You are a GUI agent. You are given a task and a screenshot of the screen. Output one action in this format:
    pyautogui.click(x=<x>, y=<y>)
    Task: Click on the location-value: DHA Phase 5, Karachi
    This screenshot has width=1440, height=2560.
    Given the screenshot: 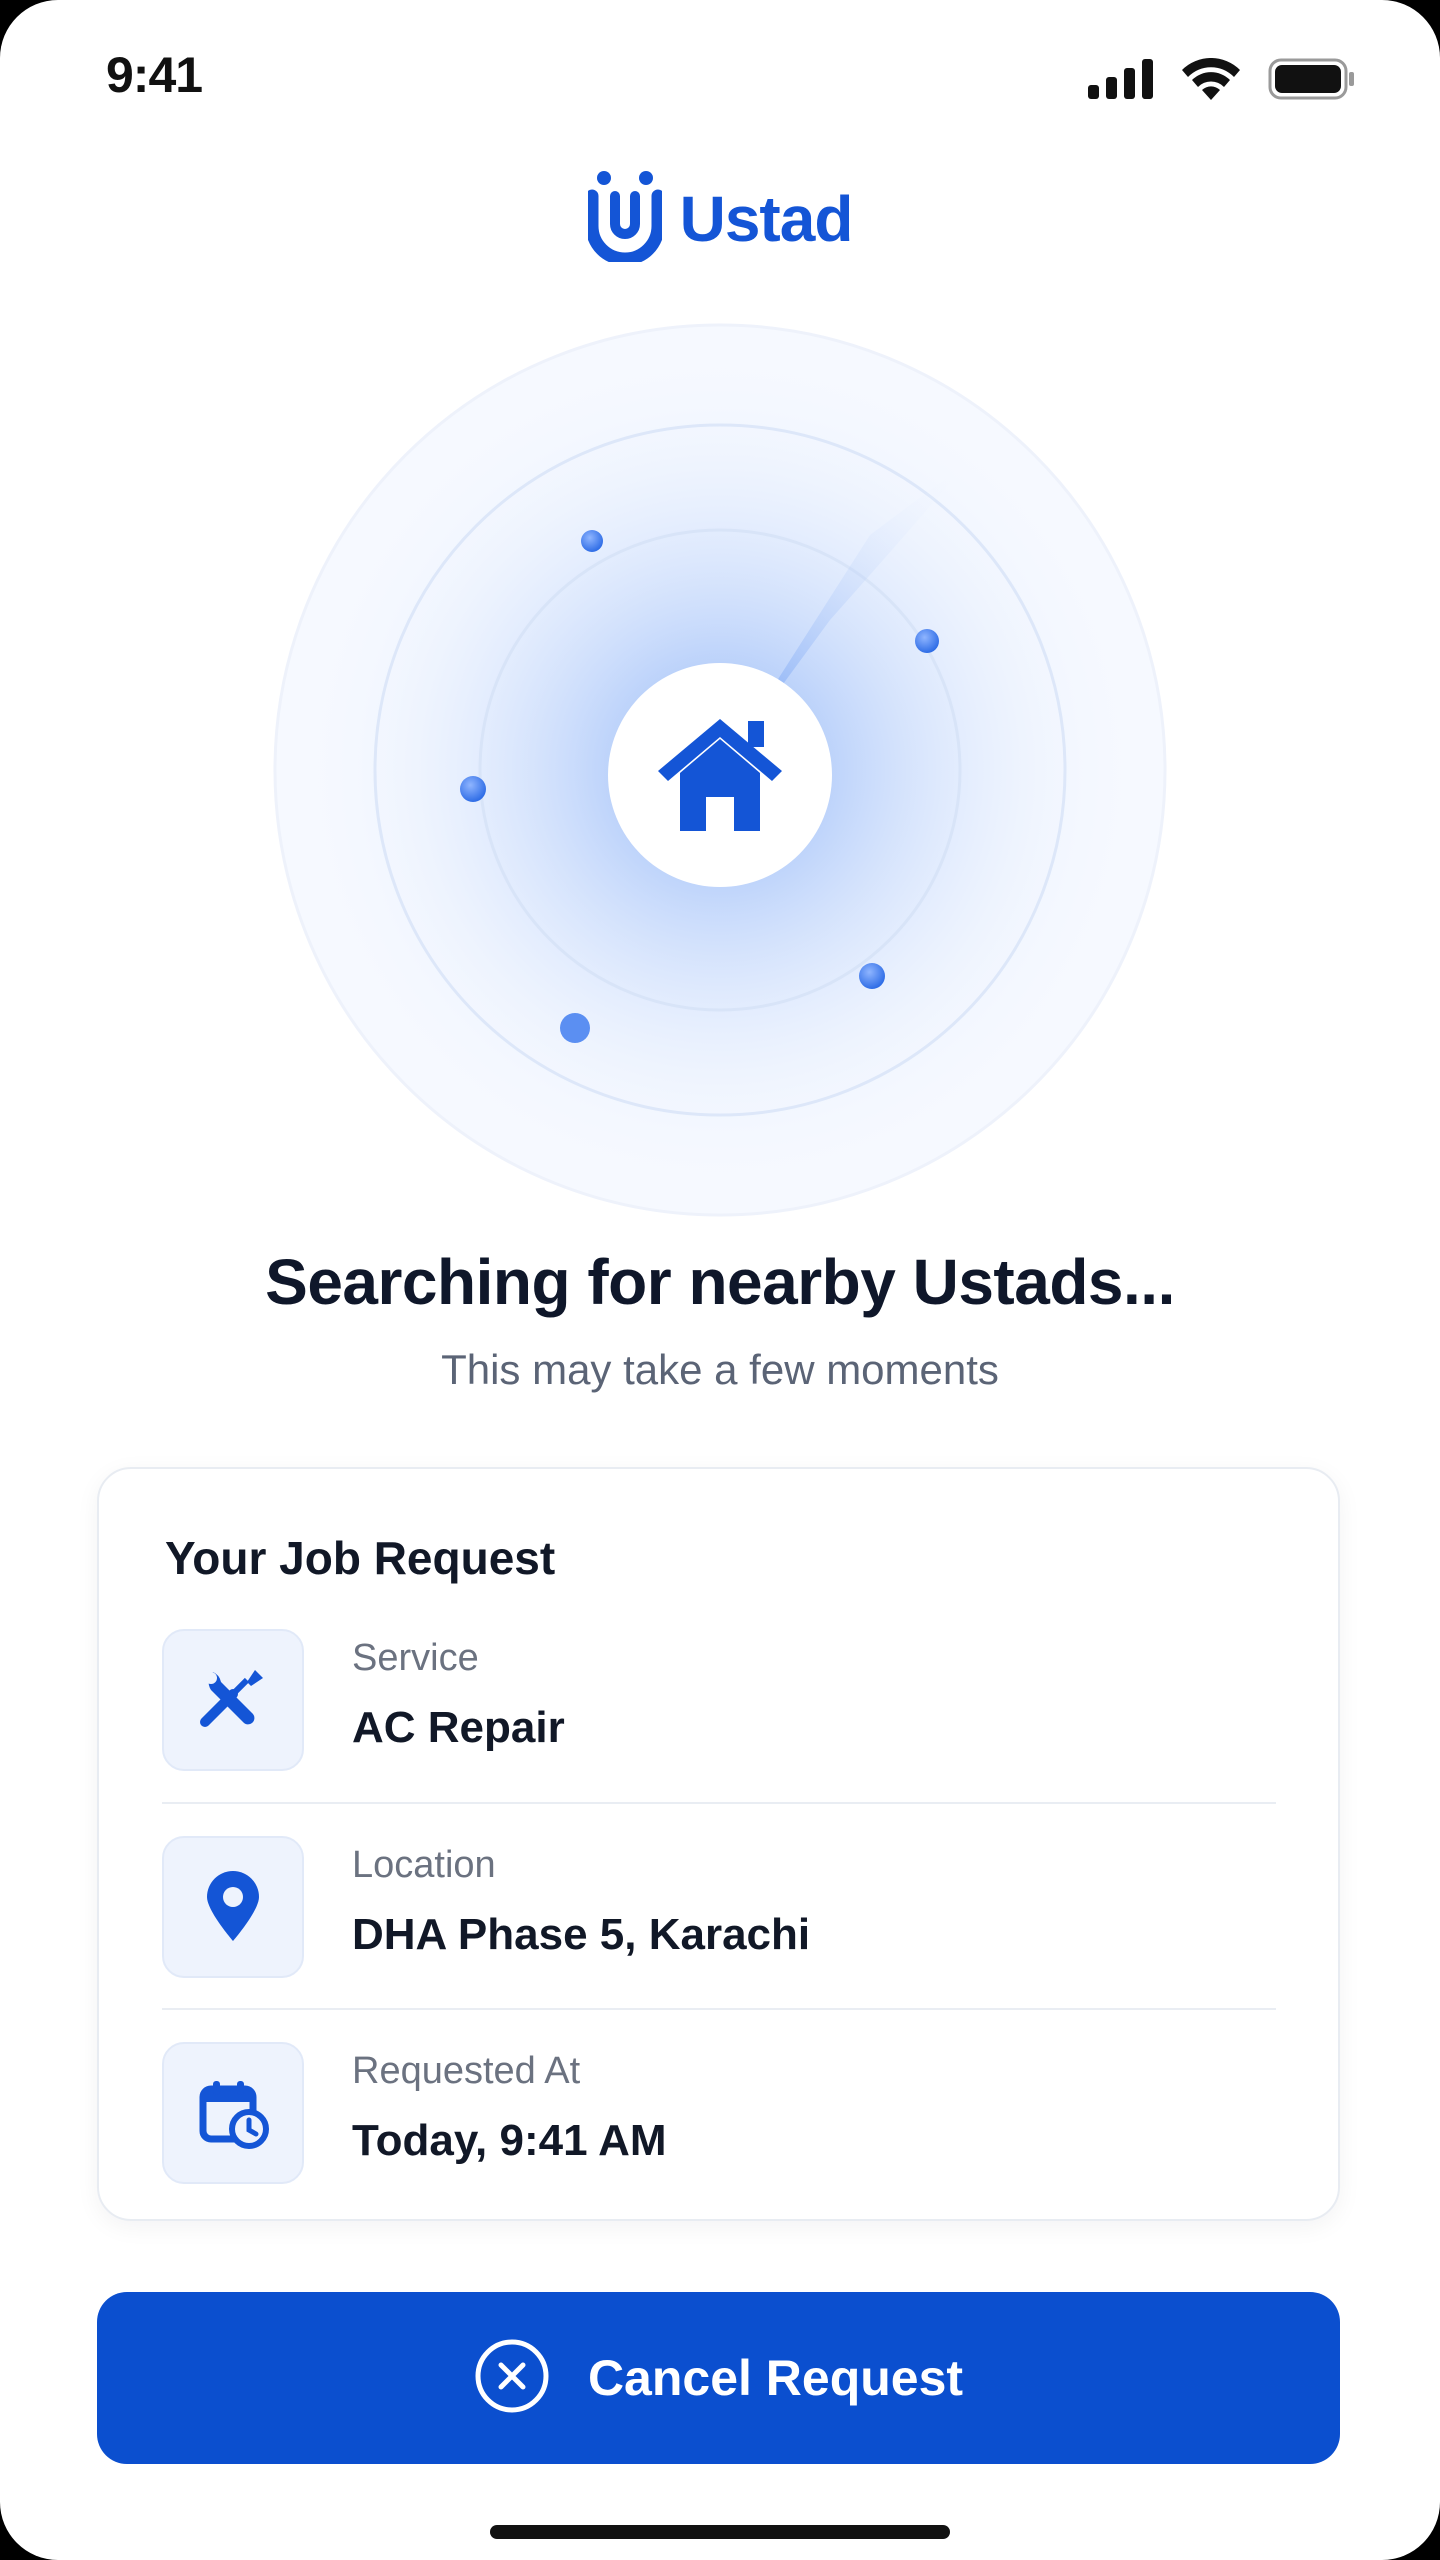 What is the action you would take?
    pyautogui.click(x=581, y=1934)
    